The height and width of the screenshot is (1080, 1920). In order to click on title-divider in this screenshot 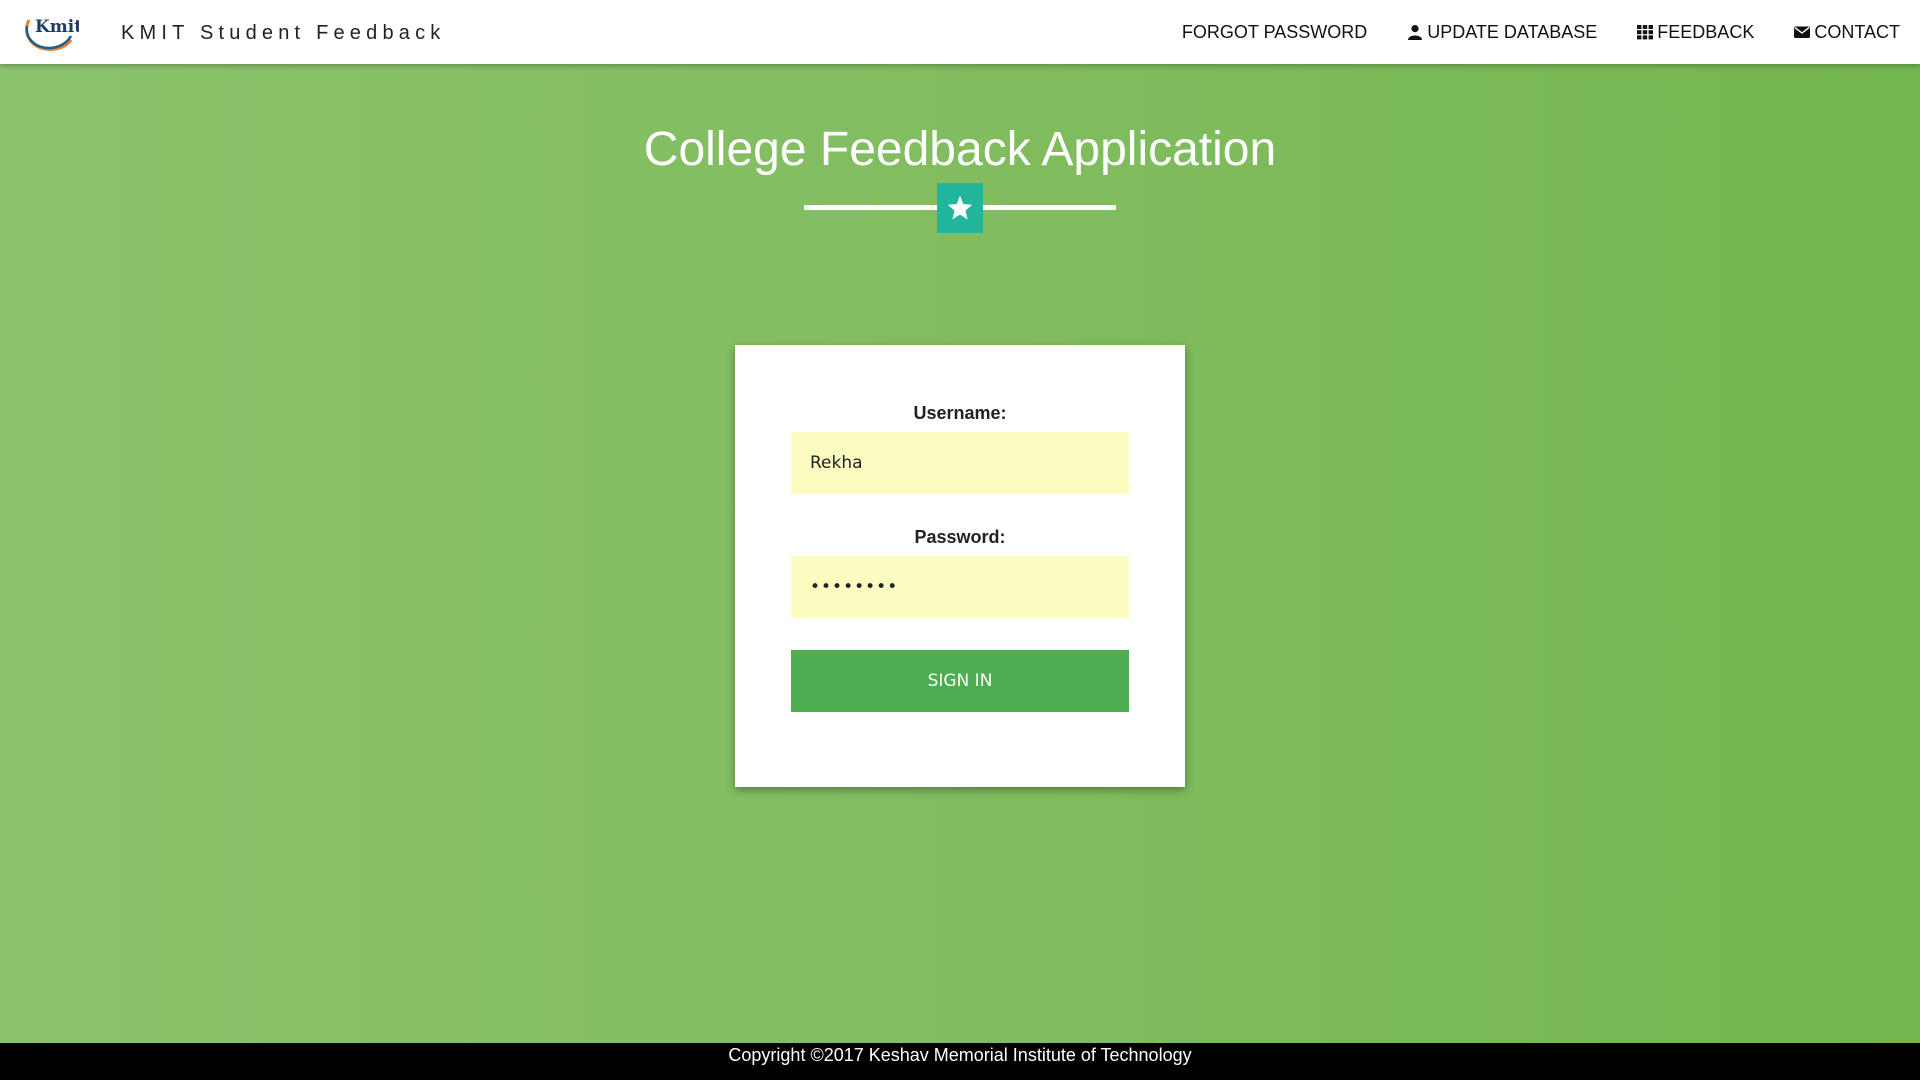, I will do `click(960, 210)`.